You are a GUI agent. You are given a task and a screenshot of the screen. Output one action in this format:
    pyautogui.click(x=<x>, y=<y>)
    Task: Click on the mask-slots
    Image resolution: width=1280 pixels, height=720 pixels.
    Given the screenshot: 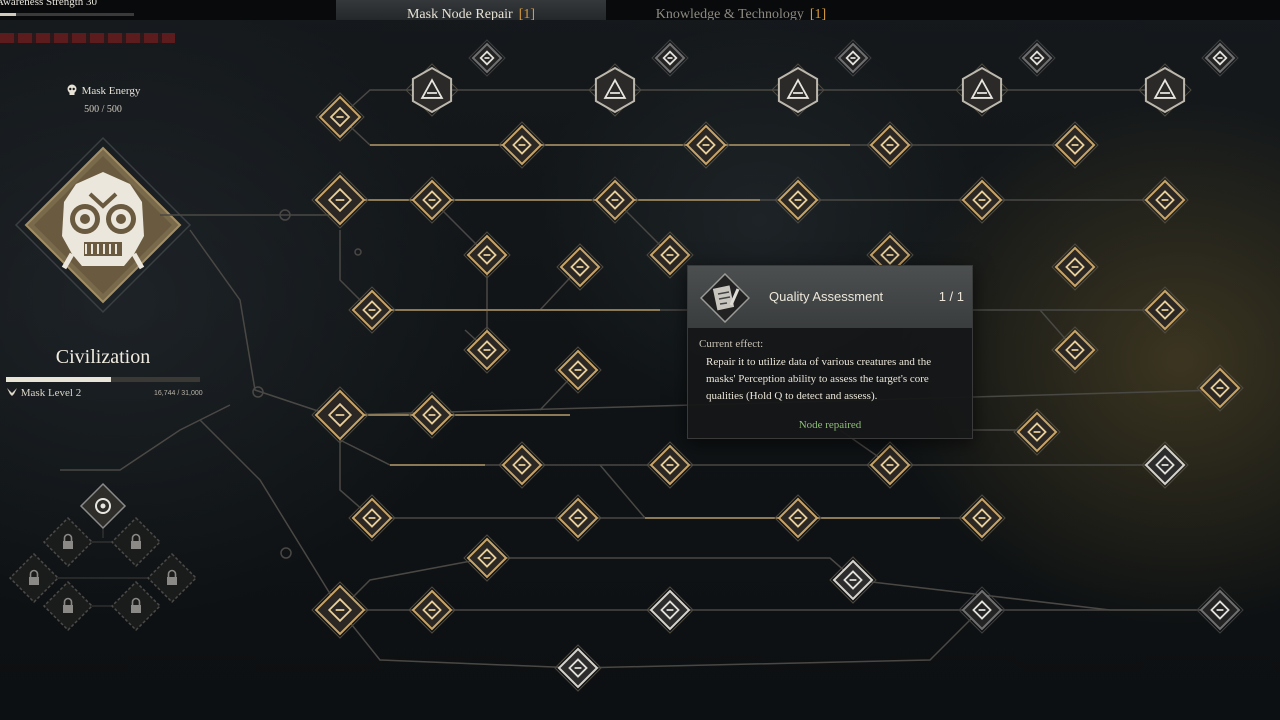 What is the action you would take?
    pyautogui.click(x=103, y=557)
    